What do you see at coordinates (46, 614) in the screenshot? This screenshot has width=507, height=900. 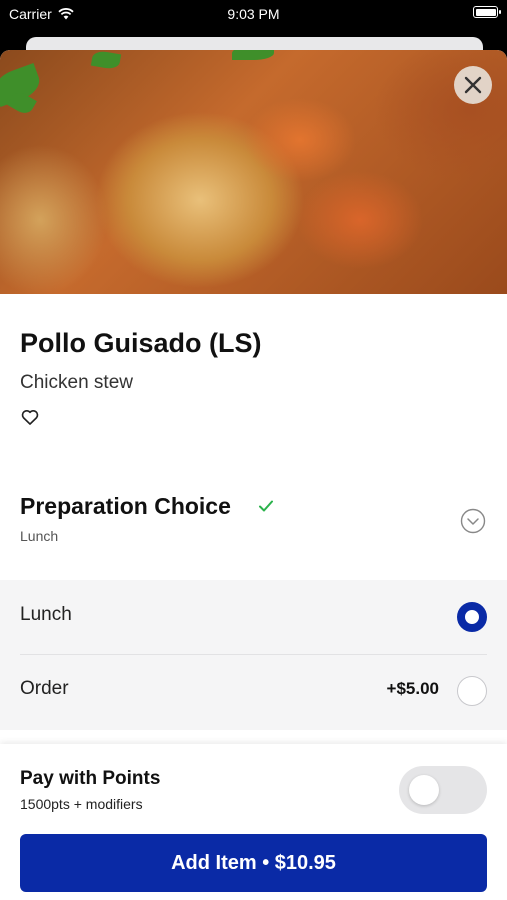 I see `option-label: Lunch` at bounding box center [46, 614].